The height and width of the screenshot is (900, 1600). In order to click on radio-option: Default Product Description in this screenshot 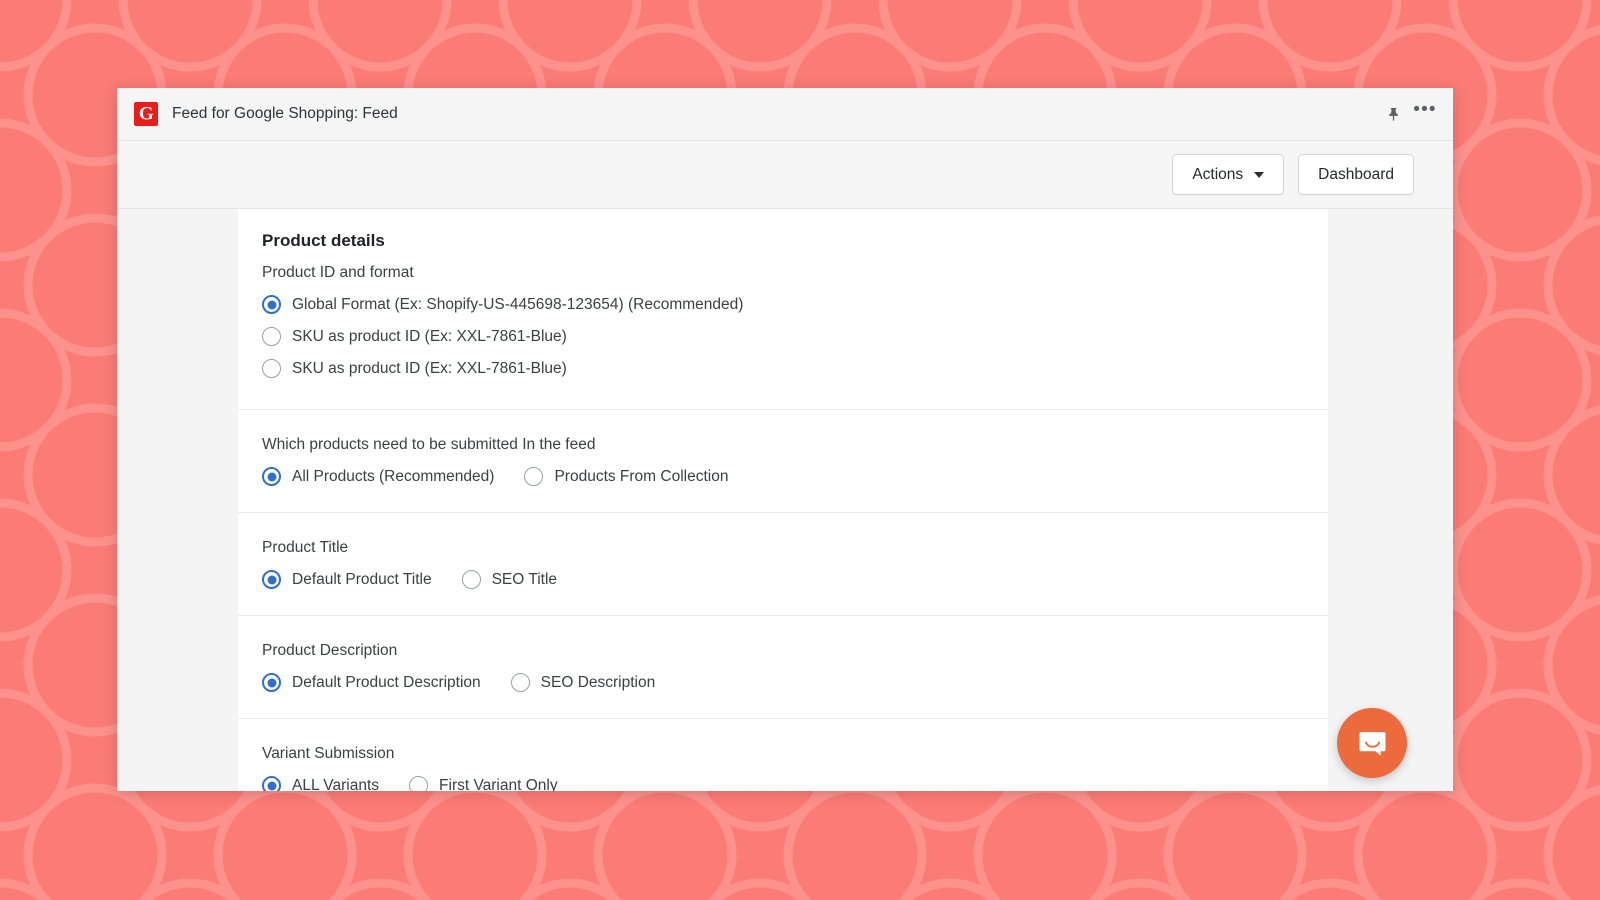, I will do `click(371, 682)`.